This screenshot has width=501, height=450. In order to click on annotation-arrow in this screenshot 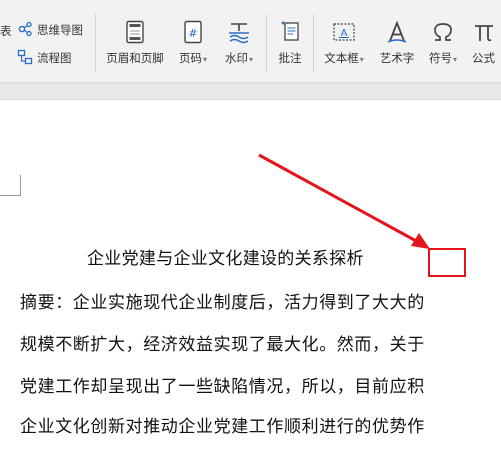, I will do `click(344, 201)`.